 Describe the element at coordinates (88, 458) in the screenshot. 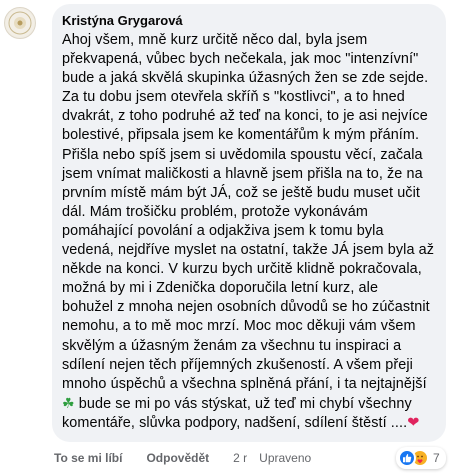

I see `like-button: To se mi líbí` at that location.